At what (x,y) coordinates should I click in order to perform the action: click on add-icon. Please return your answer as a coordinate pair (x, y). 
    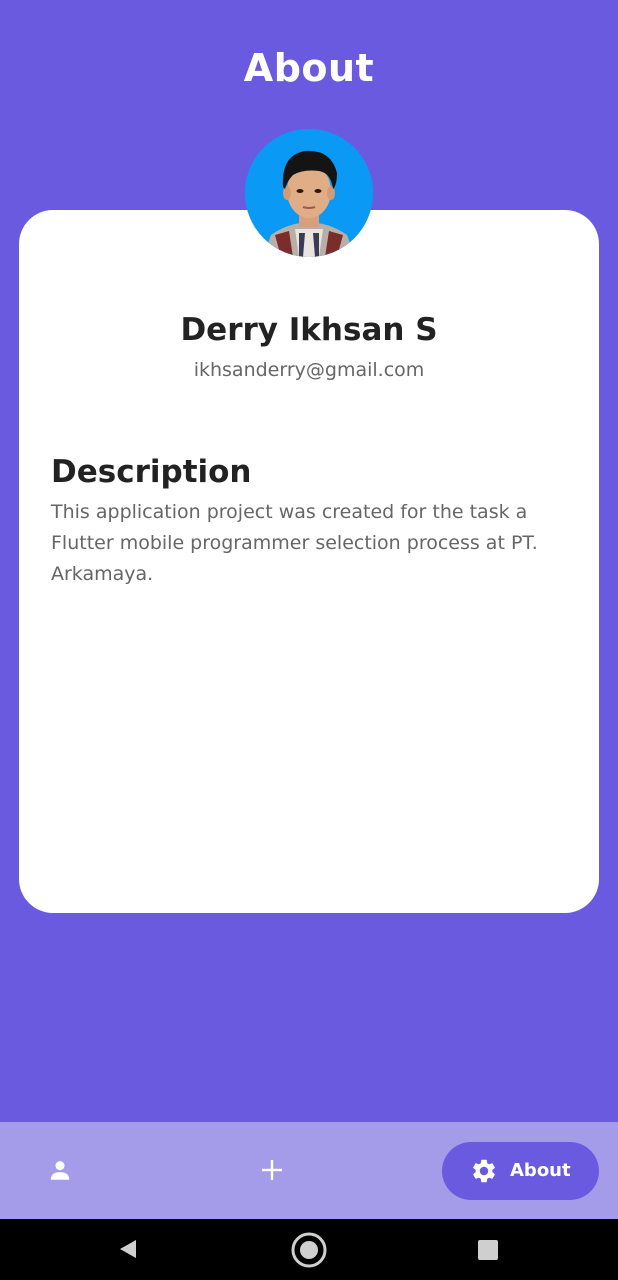
    Looking at the image, I should click on (272, 1170).